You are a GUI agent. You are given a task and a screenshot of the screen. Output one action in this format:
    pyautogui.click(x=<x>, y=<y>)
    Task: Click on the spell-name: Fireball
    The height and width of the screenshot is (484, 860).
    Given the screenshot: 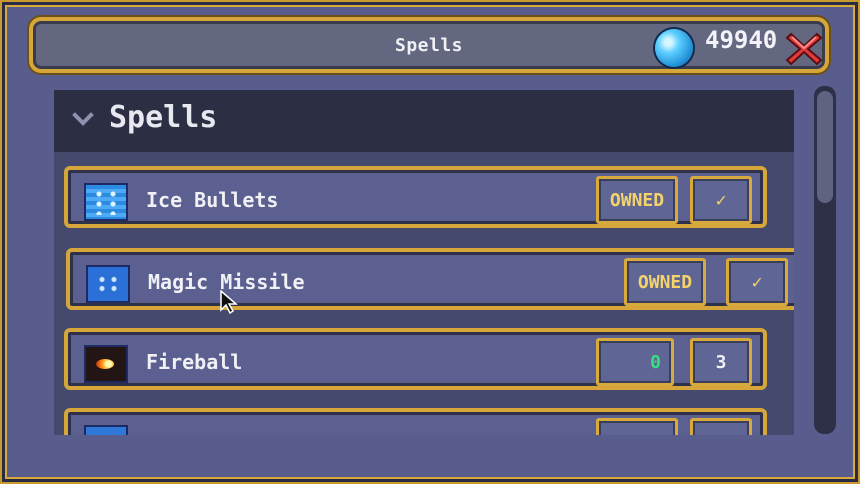 What is the action you would take?
    pyautogui.click(x=194, y=362)
    